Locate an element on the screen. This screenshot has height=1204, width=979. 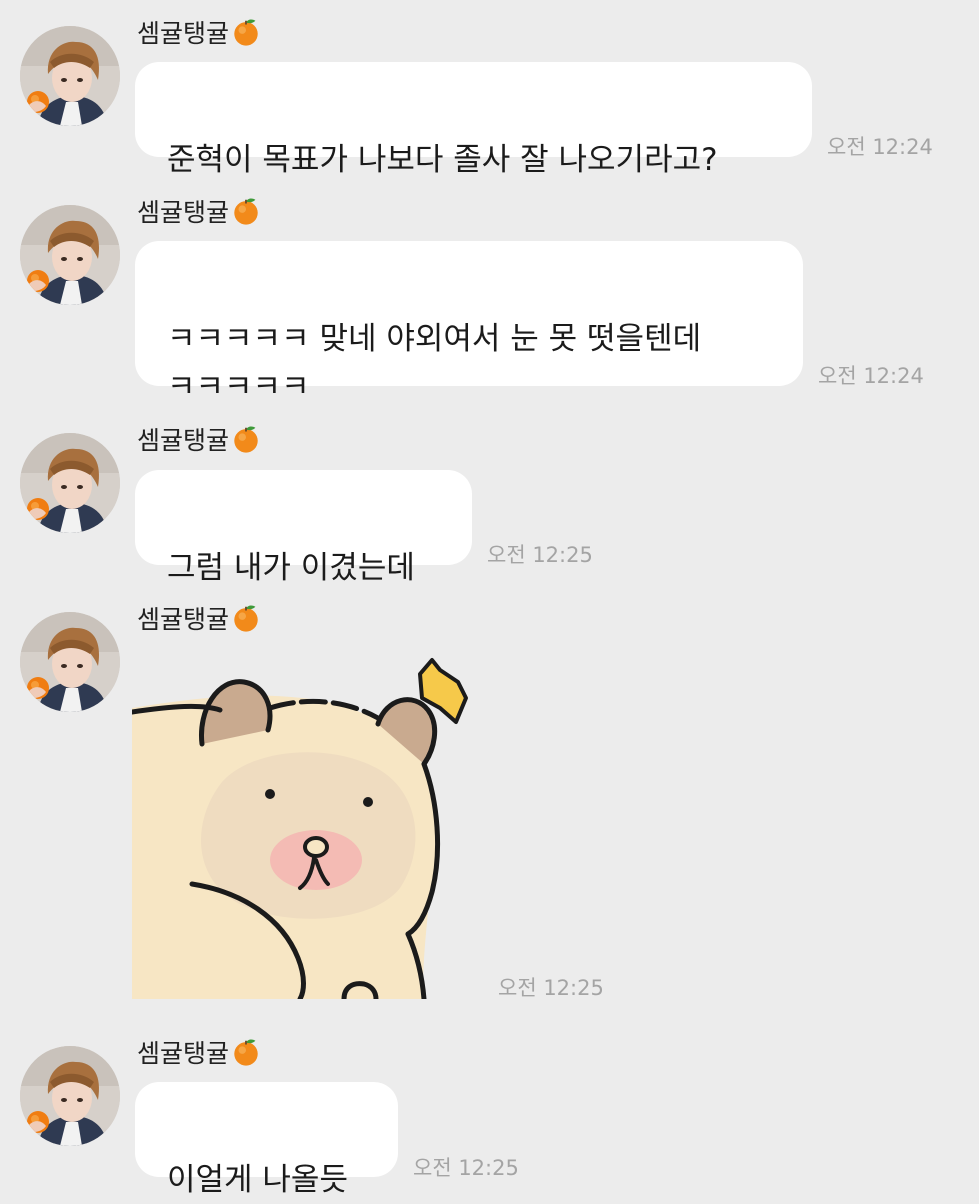
message-text: 그럼 내가 이겼는데 is located at coordinates (291, 568).